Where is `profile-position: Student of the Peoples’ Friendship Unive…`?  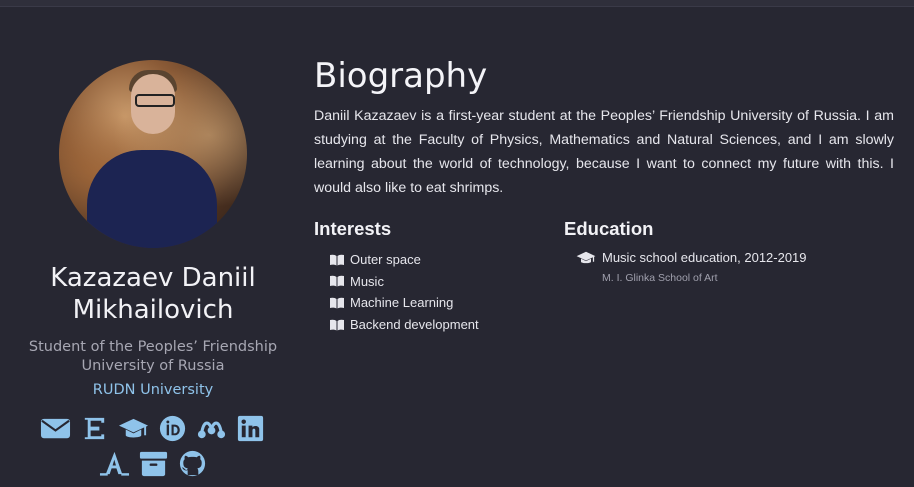 profile-position: Student of the Peoples’ Friendship Unive… is located at coordinates (153, 356).